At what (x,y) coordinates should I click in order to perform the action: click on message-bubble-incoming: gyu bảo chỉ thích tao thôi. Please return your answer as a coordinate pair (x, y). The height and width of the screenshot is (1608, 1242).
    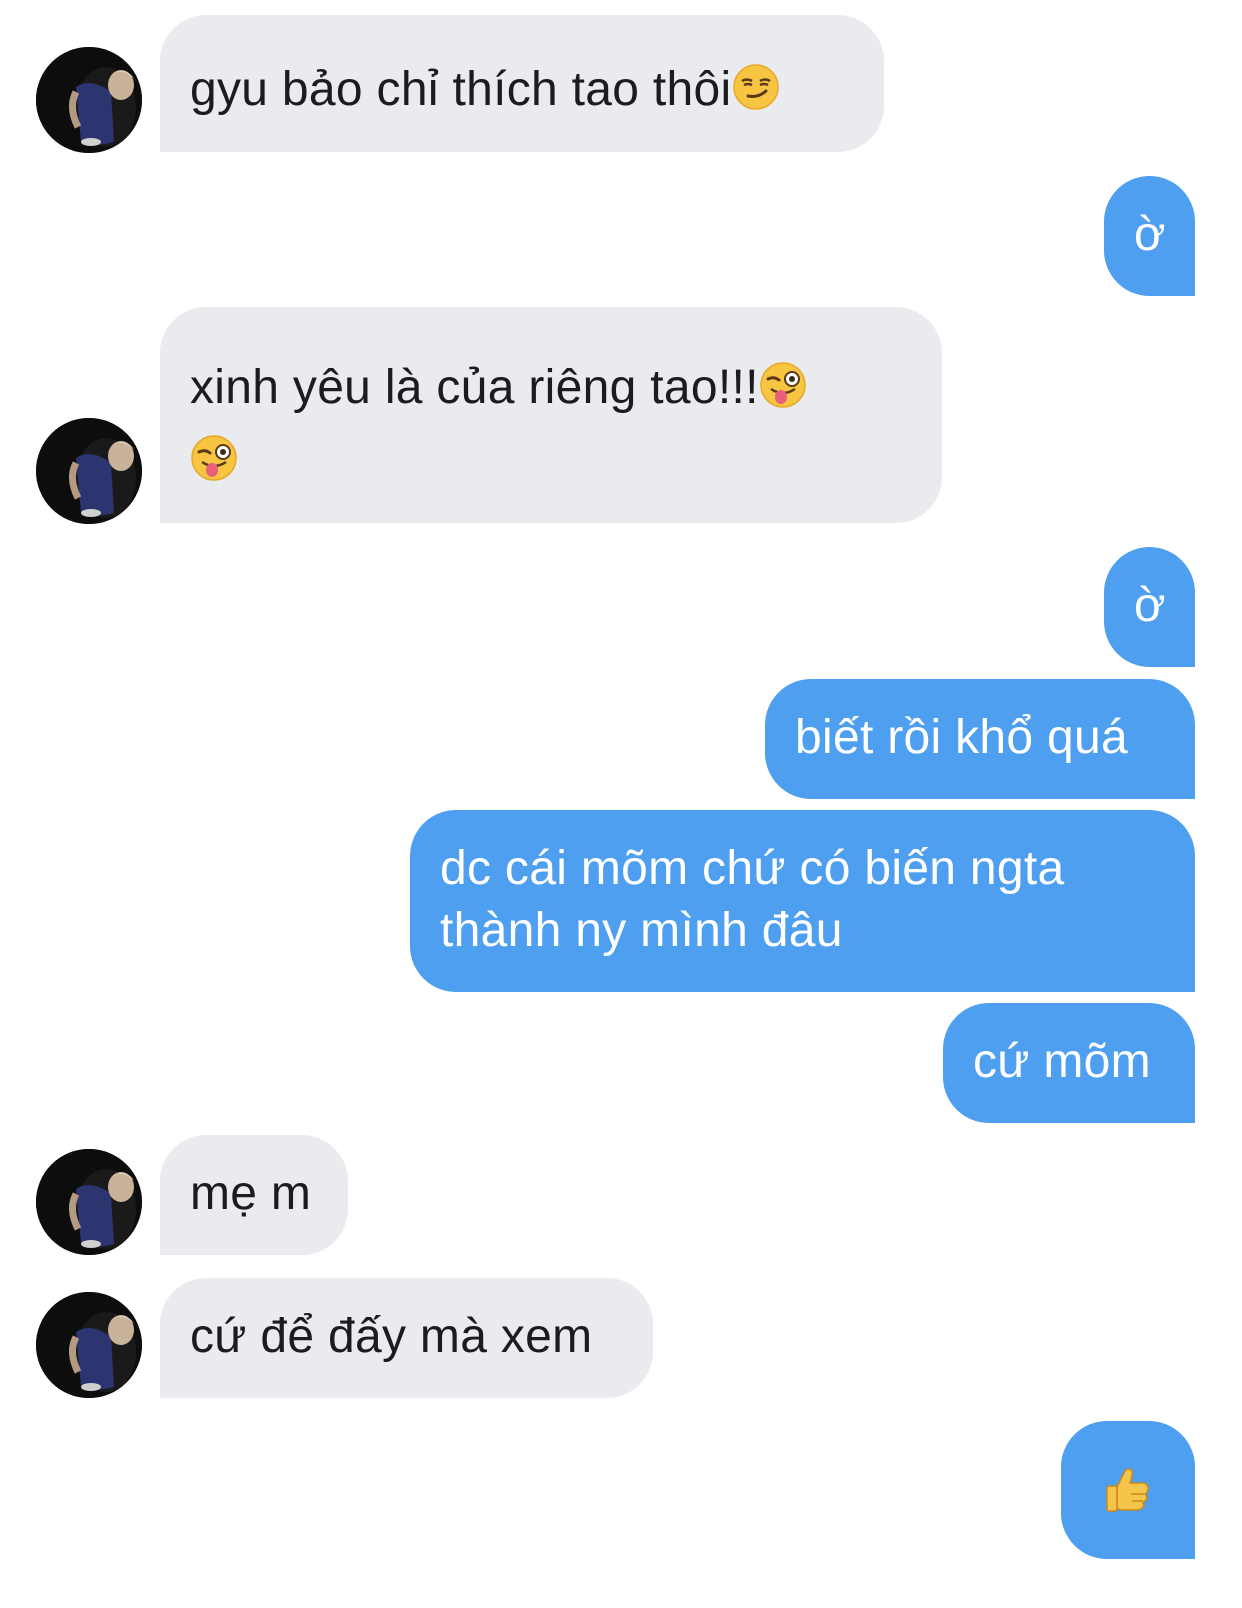
    Looking at the image, I should click on (522, 83).